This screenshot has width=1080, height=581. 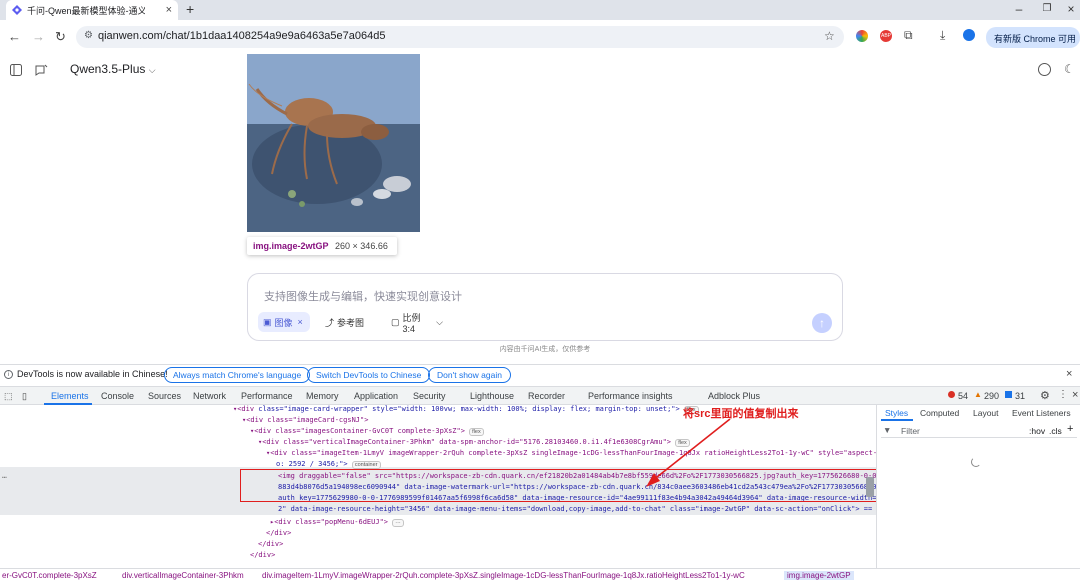 I want to click on loading-spinner-icon, so click(x=976, y=462).